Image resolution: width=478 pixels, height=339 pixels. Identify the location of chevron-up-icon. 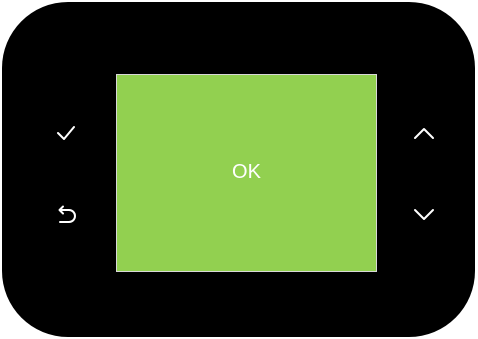
(424, 133).